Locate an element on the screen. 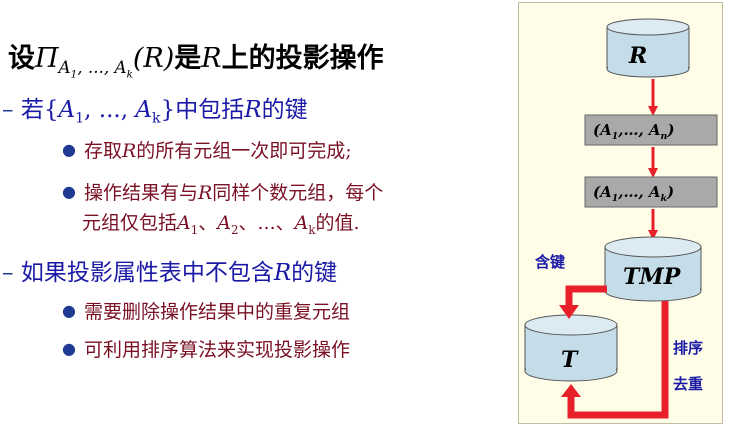 This screenshot has width=730, height=427. dedup-label: 去重 is located at coordinates (688, 384).